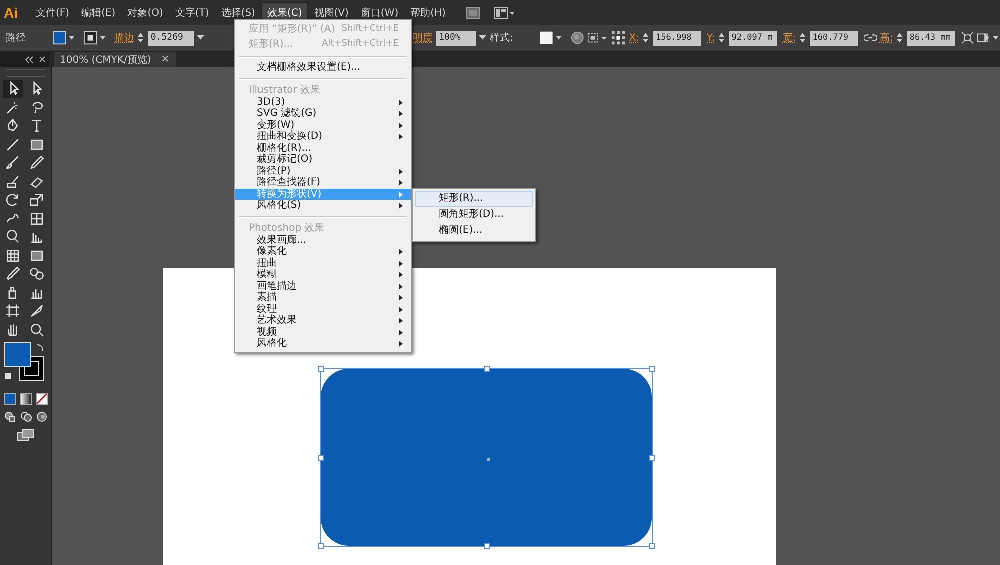 The height and width of the screenshot is (565, 1000). What do you see at coordinates (502, 38) in the screenshot?
I see `style-label: 样式:` at bounding box center [502, 38].